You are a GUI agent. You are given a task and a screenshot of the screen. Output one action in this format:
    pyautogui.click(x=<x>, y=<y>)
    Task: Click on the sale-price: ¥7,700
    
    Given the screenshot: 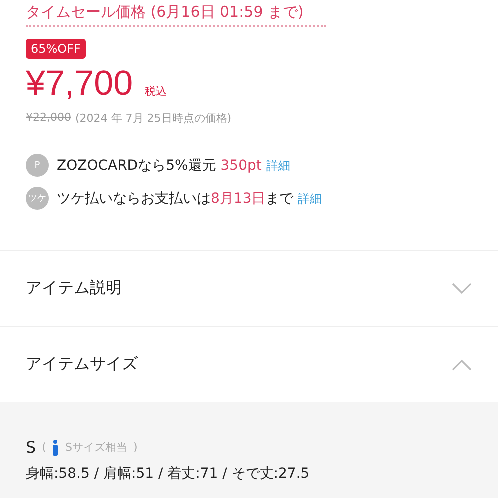 What is the action you would take?
    pyautogui.click(x=80, y=84)
    